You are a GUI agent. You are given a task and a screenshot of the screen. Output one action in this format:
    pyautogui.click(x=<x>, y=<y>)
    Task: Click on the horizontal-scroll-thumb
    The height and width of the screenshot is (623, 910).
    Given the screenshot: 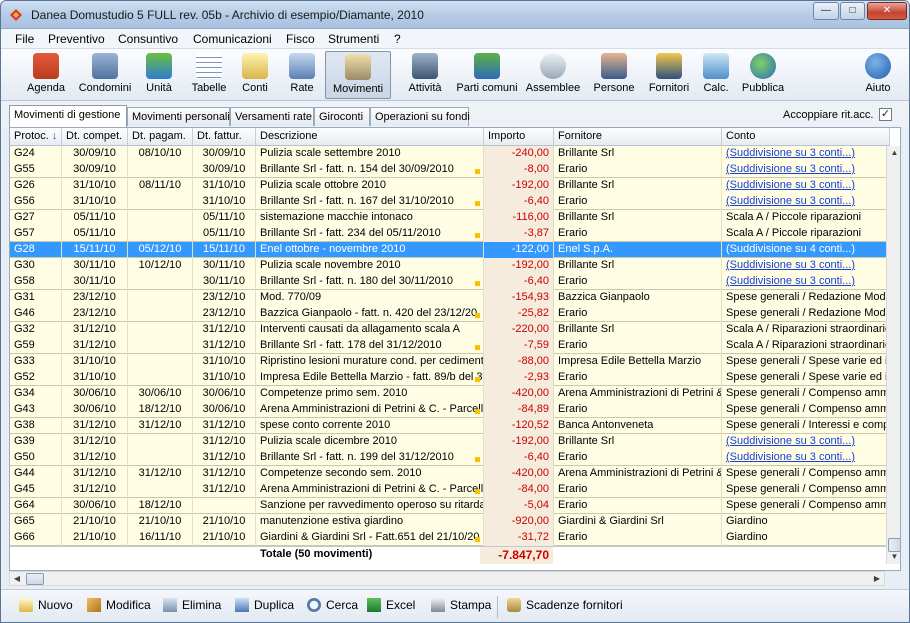 What is the action you would take?
    pyautogui.click(x=35, y=579)
    